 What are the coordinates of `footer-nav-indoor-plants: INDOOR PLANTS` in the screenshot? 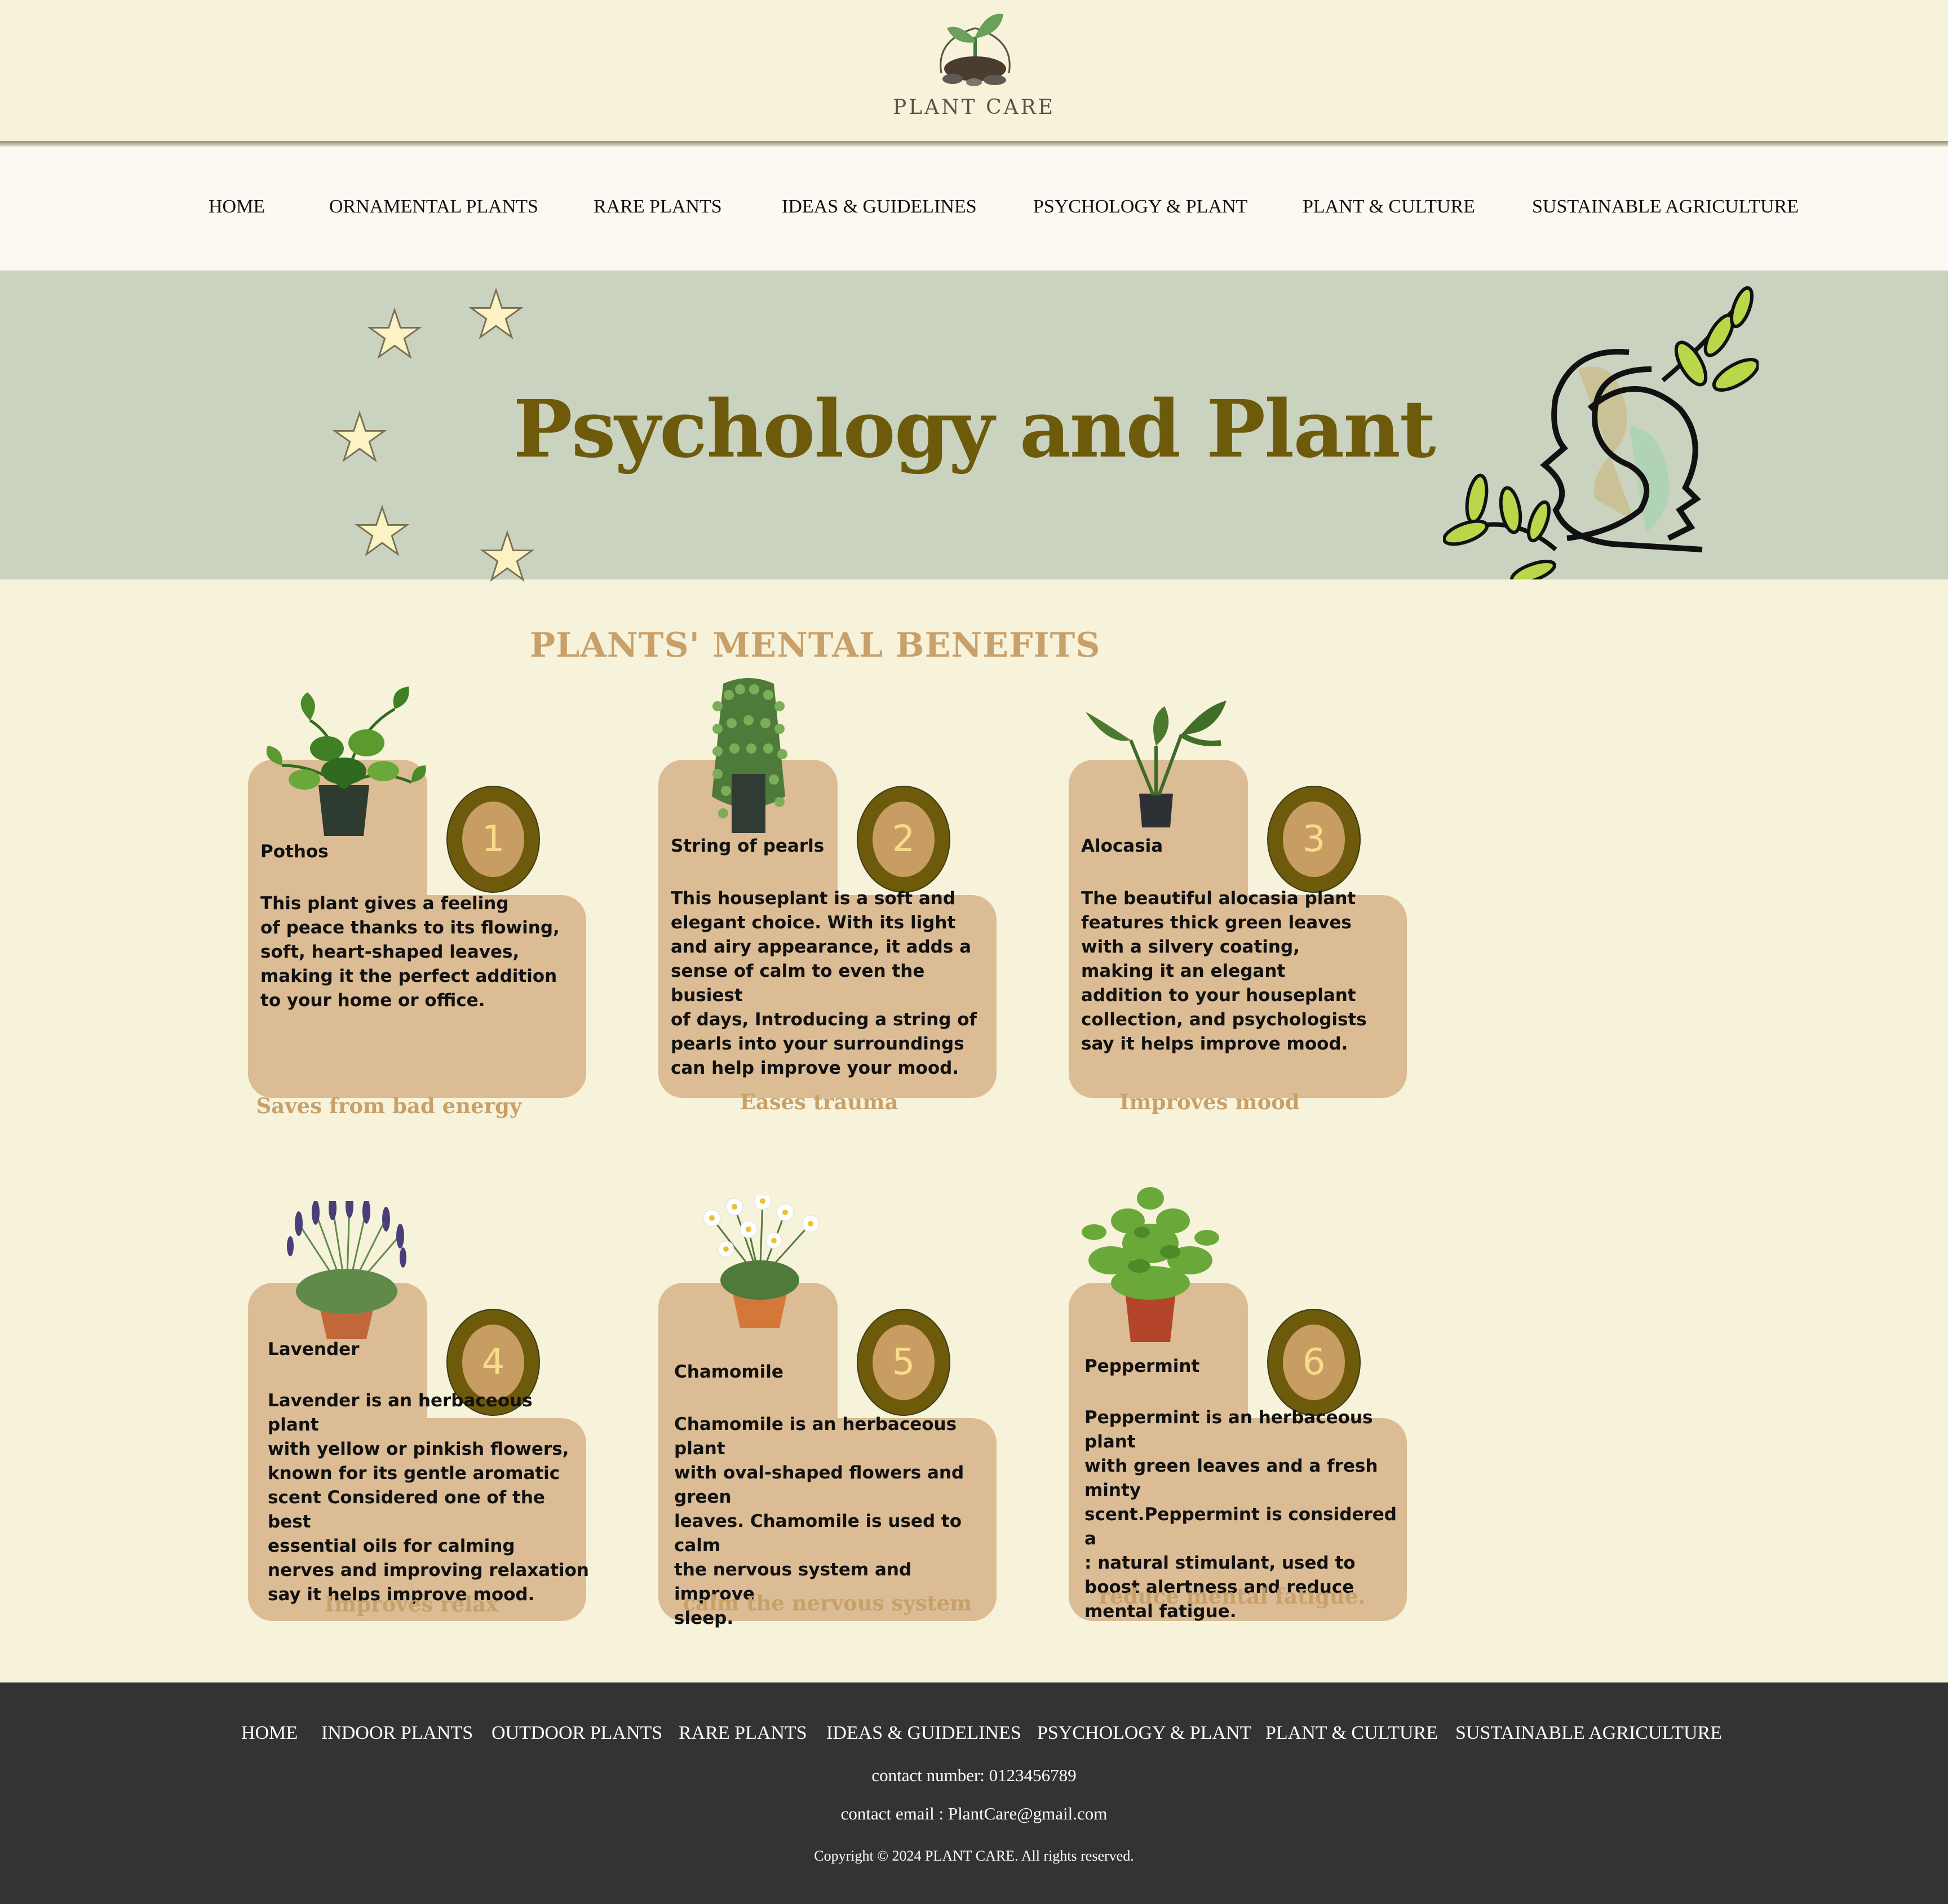 It's located at (397, 1733).